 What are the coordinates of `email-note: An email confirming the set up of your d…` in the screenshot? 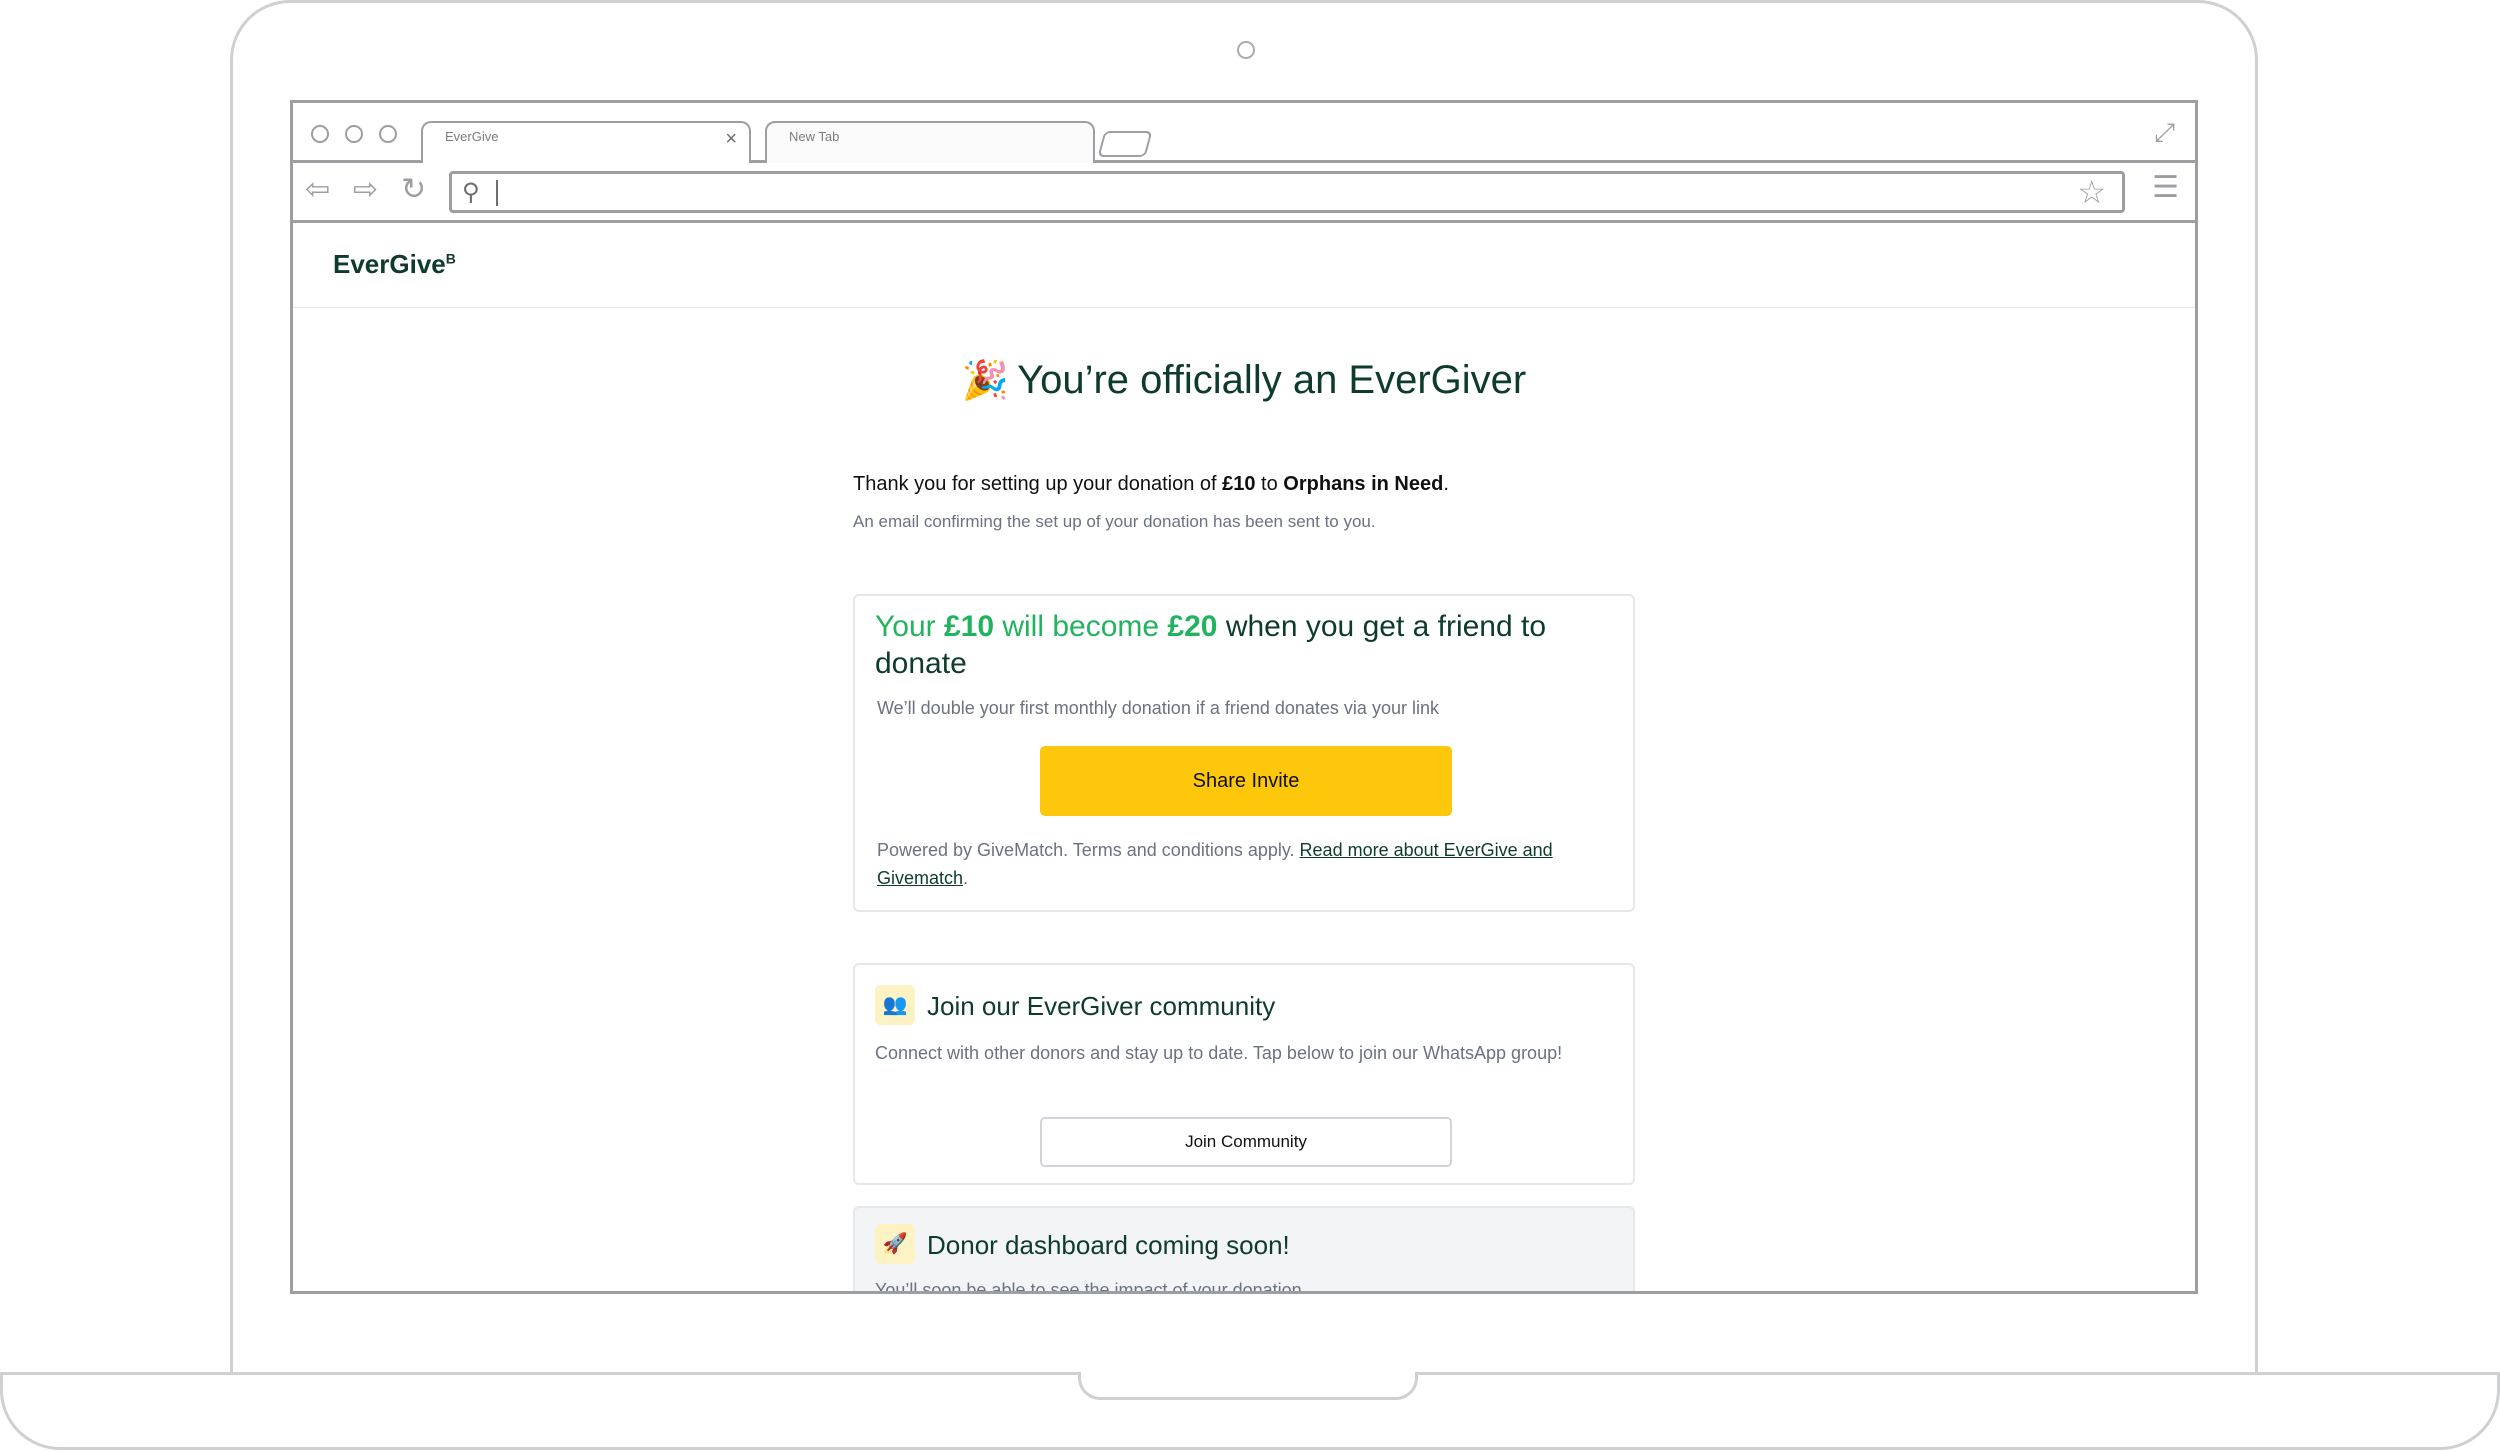 It's located at (1114, 521).